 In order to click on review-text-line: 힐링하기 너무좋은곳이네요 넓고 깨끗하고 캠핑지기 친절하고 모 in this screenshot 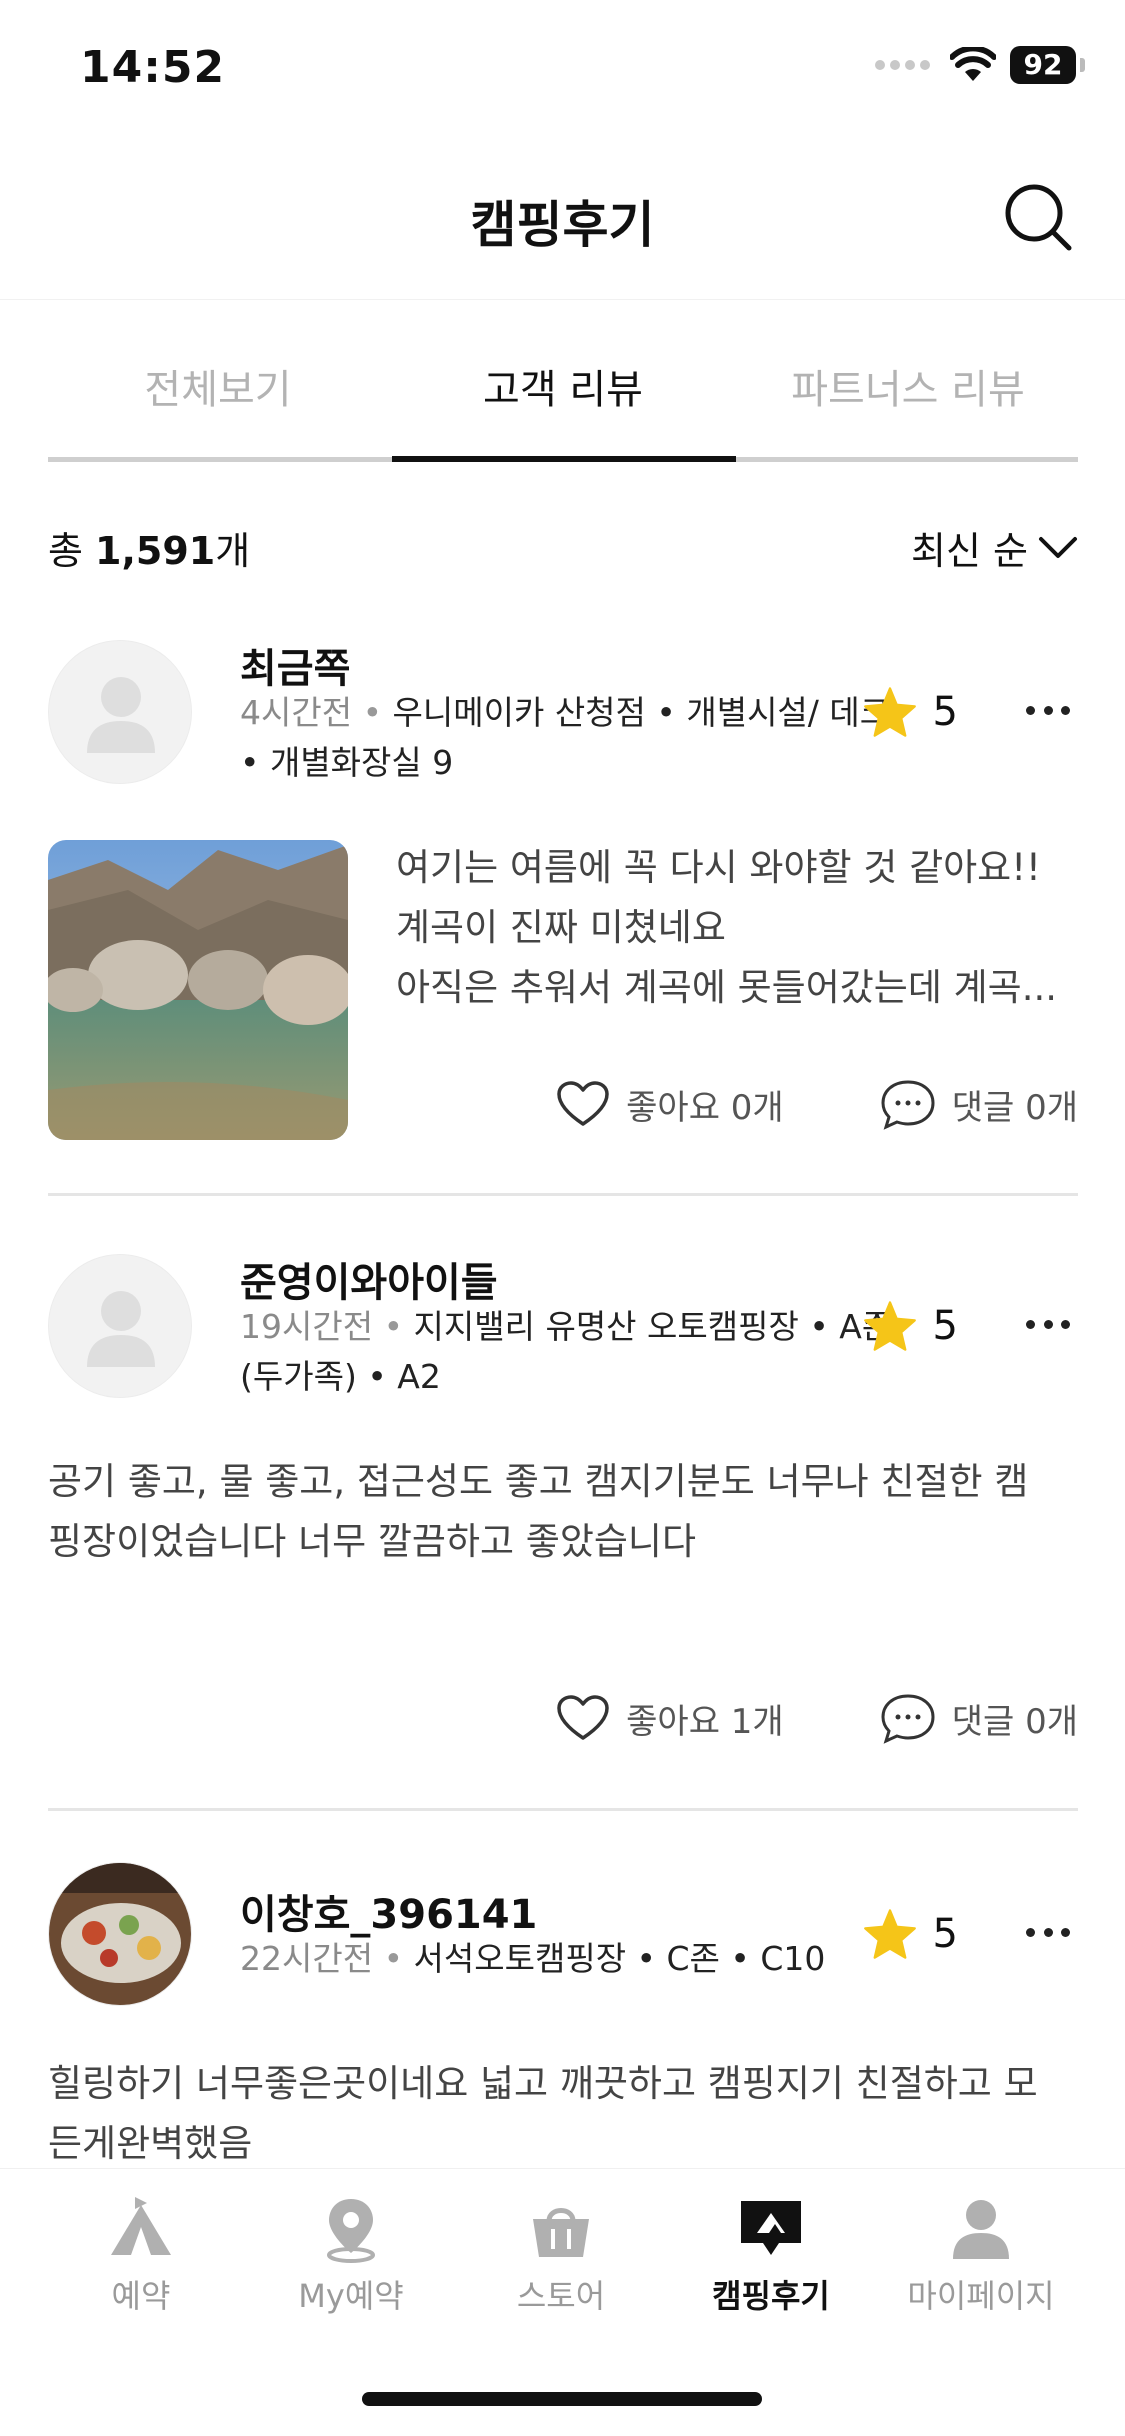, I will do `click(543, 2083)`.